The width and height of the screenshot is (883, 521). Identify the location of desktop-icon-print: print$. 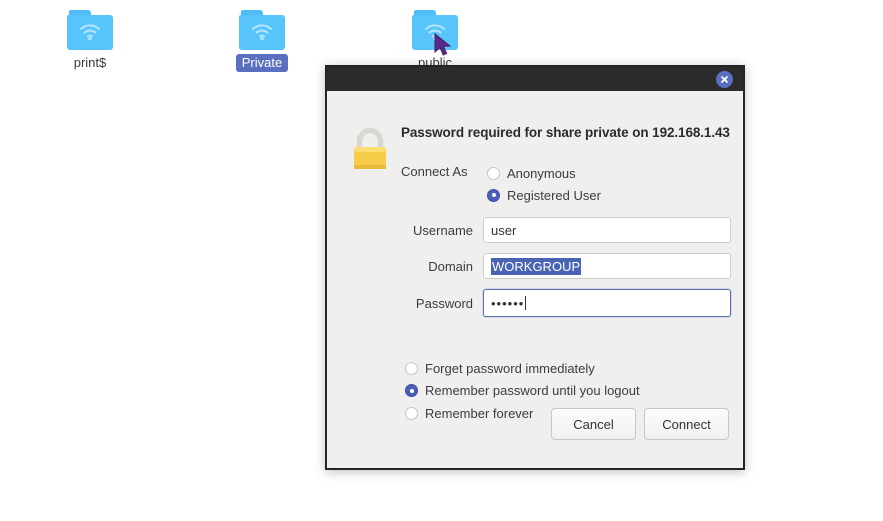
(90, 41).